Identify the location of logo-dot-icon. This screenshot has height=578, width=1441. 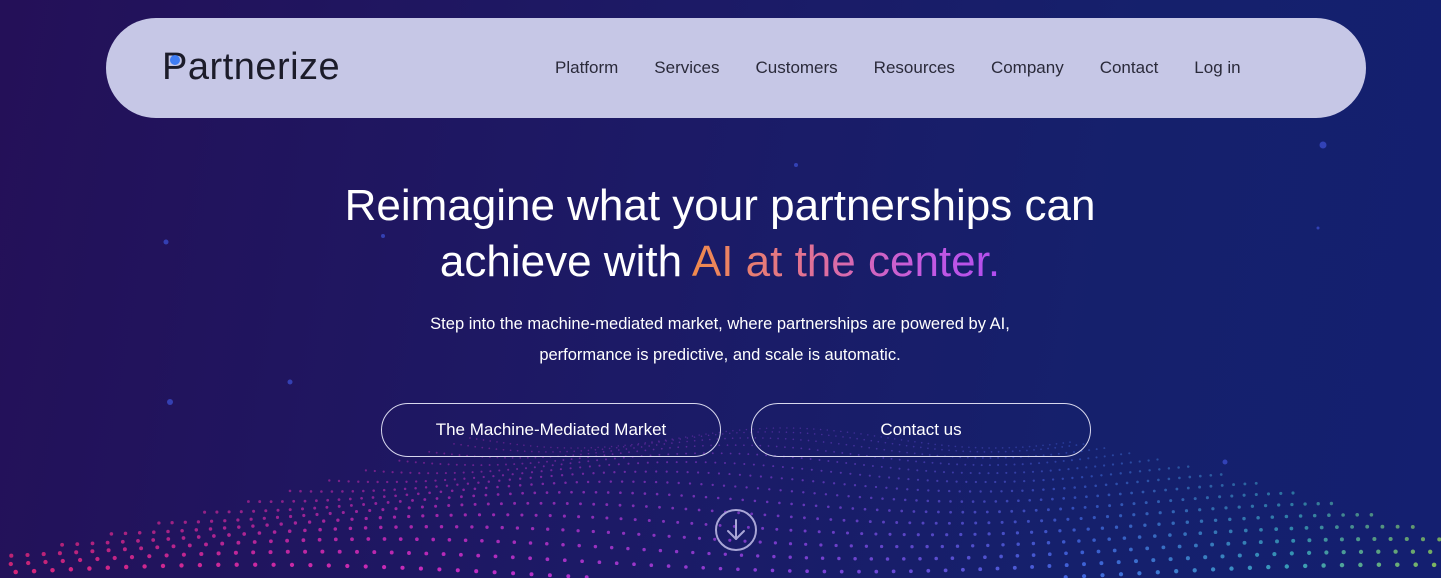
(175, 60).